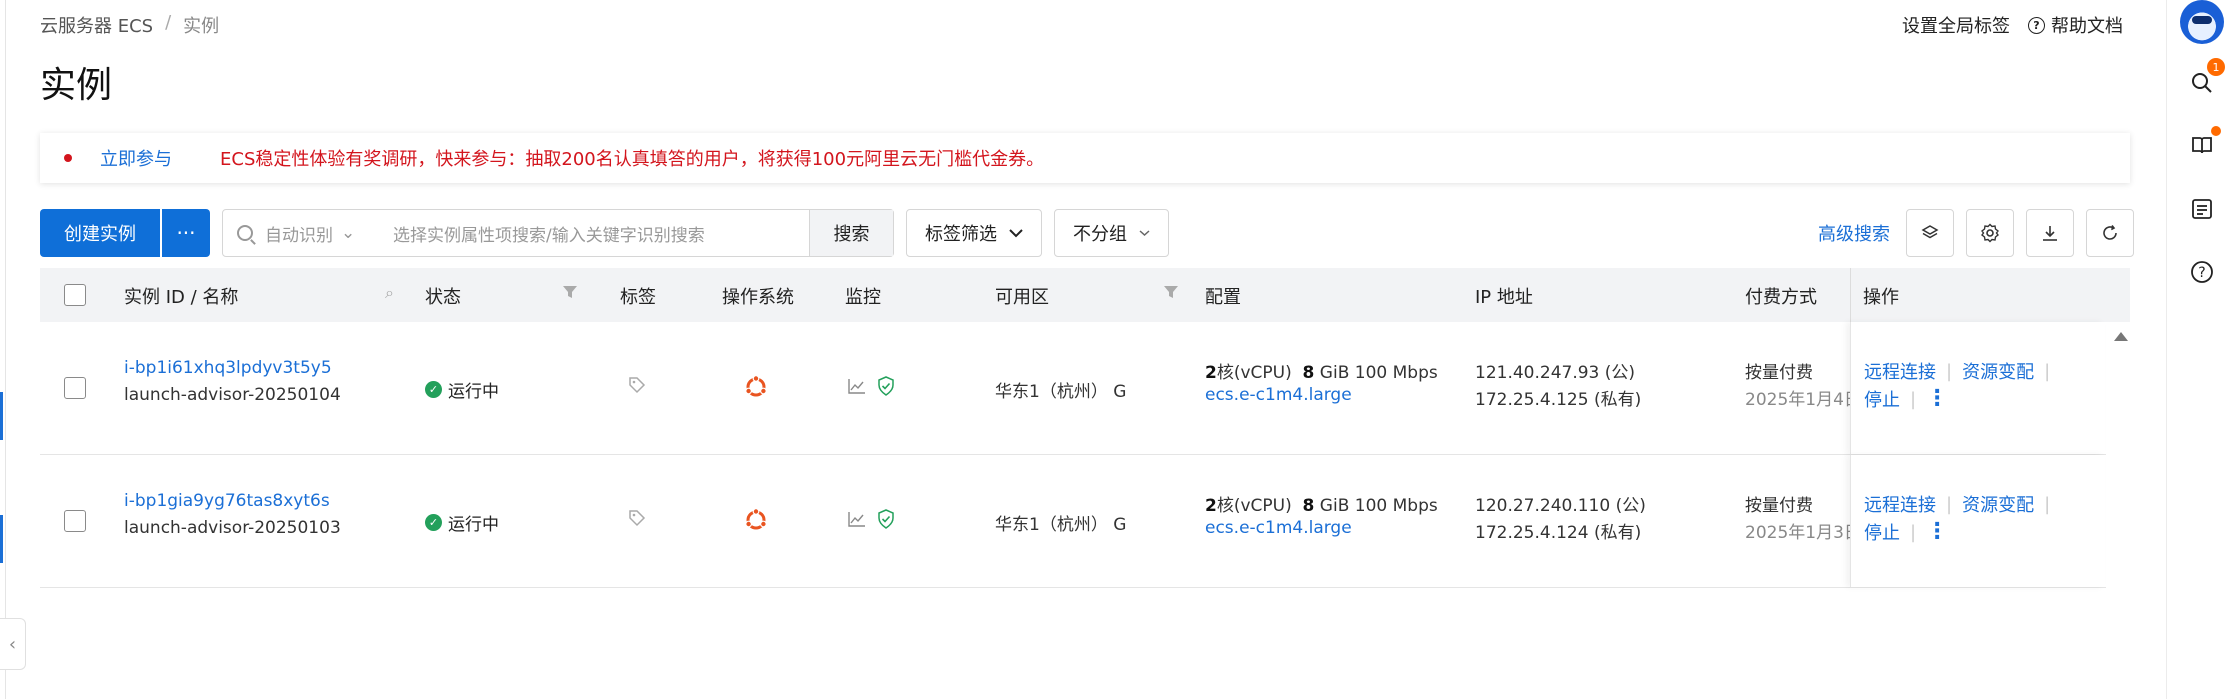 The height and width of the screenshot is (699, 2238). What do you see at coordinates (1779, 506) in the screenshot?
I see `billing-type: 按量付费` at bounding box center [1779, 506].